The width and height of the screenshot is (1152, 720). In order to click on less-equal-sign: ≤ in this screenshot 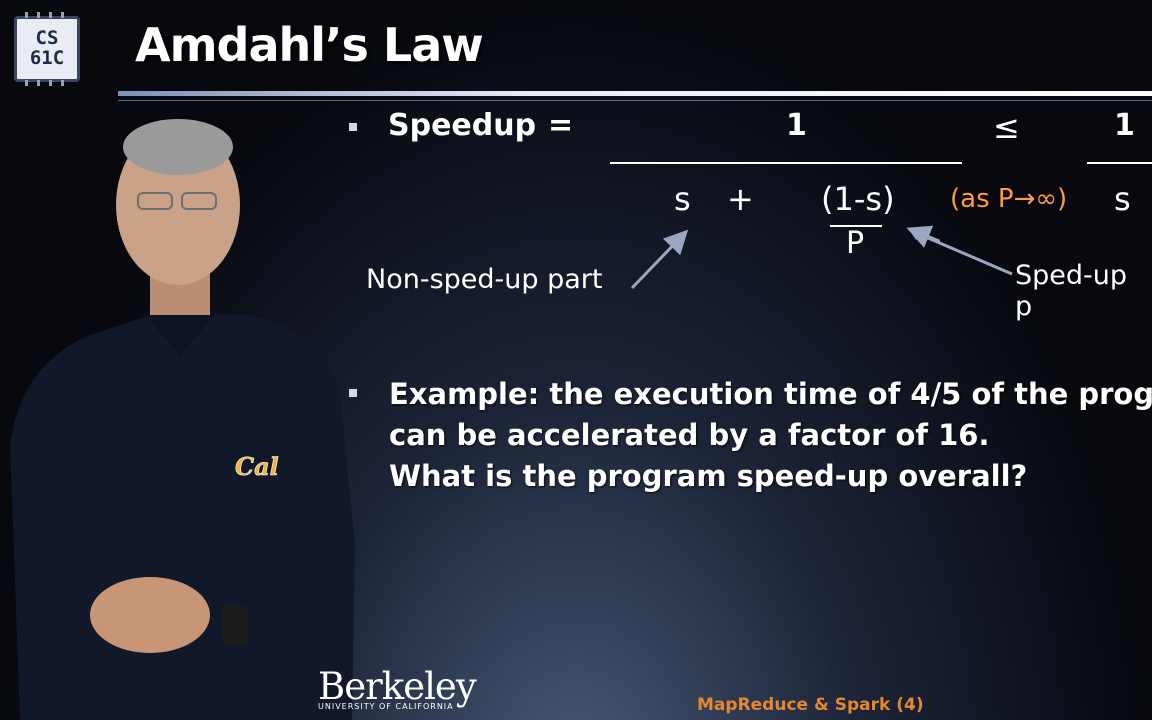, I will do `click(1006, 127)`.